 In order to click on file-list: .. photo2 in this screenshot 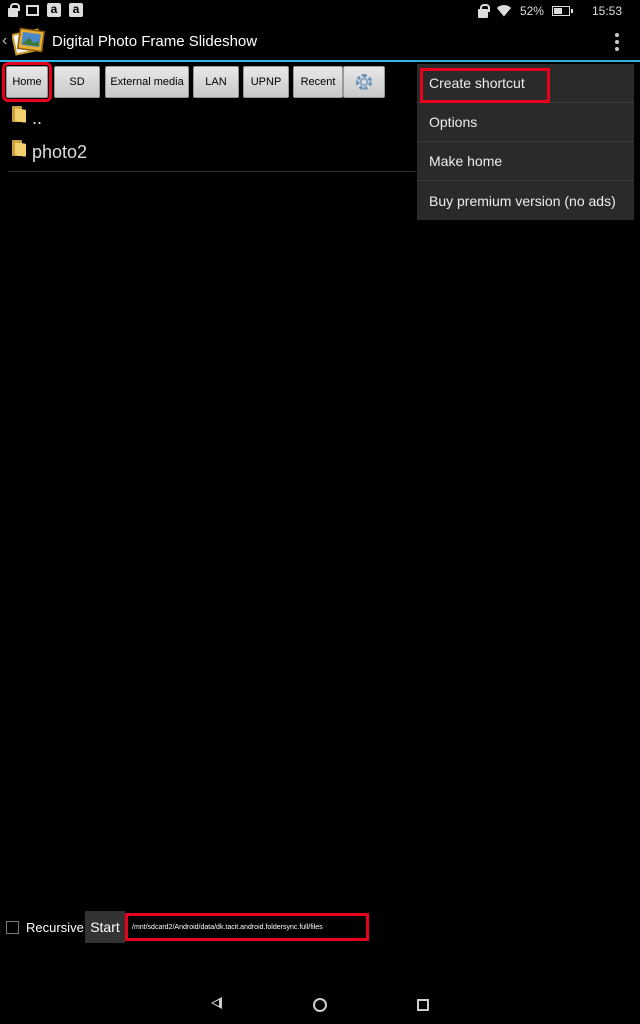, I will do `click(218, 137)`.